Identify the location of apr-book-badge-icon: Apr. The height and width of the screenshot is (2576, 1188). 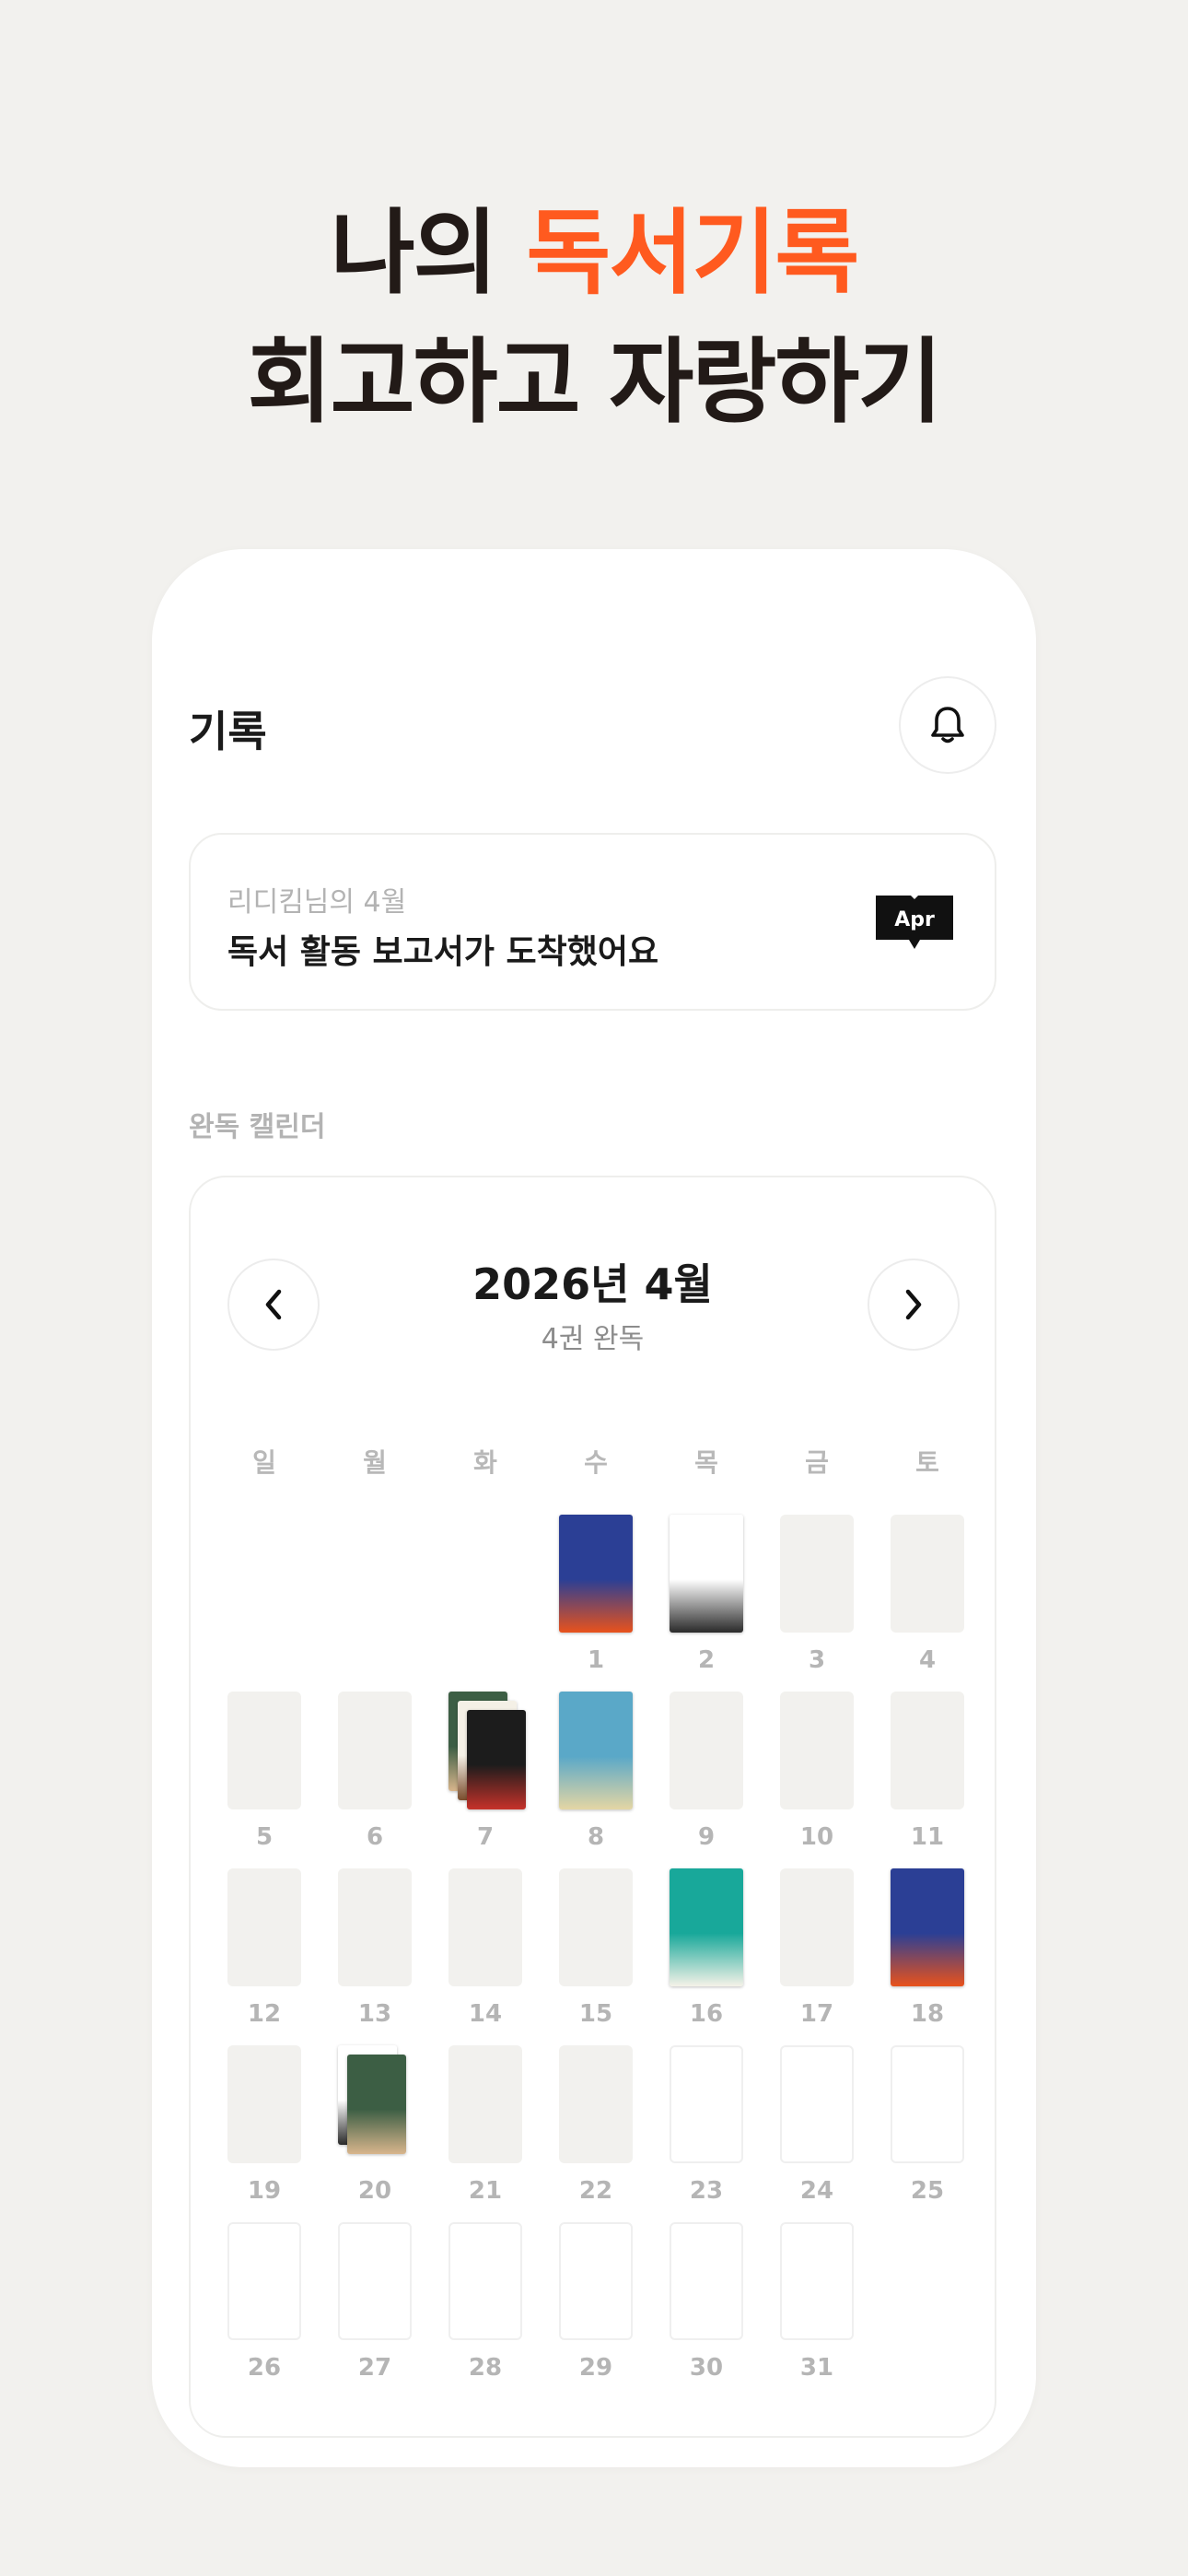
(914, 923).